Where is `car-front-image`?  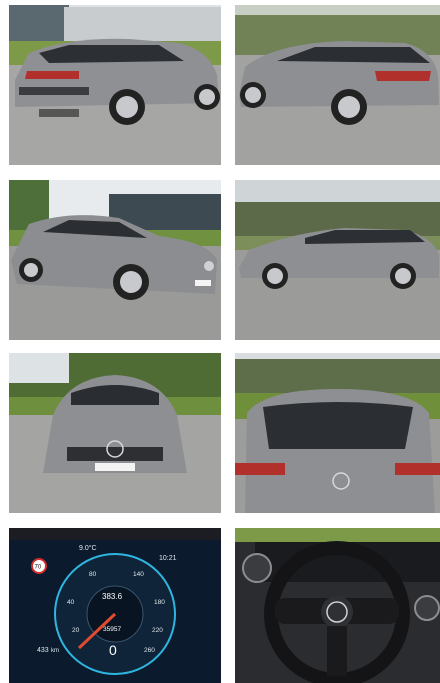 car-front-image is located at coordinates (115, 433).